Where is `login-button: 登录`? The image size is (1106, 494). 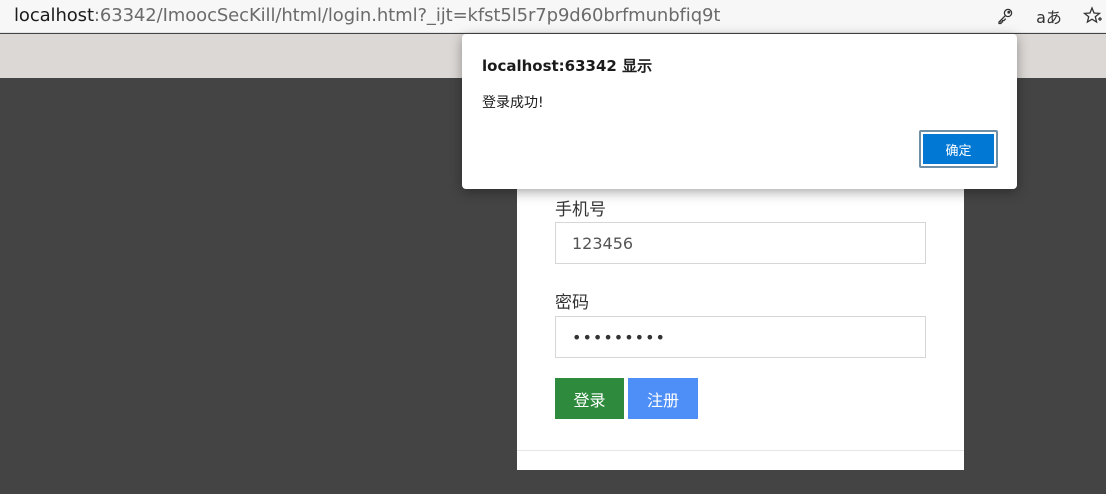
login-button: 登录 is located at coordinates (589, 398).